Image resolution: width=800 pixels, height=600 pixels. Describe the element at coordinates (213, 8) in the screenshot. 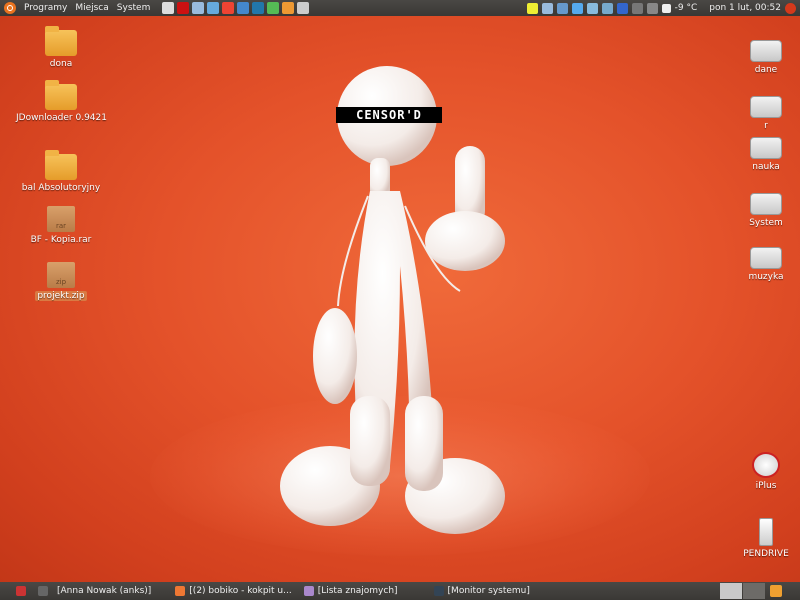

I see `package-icon` at that location.